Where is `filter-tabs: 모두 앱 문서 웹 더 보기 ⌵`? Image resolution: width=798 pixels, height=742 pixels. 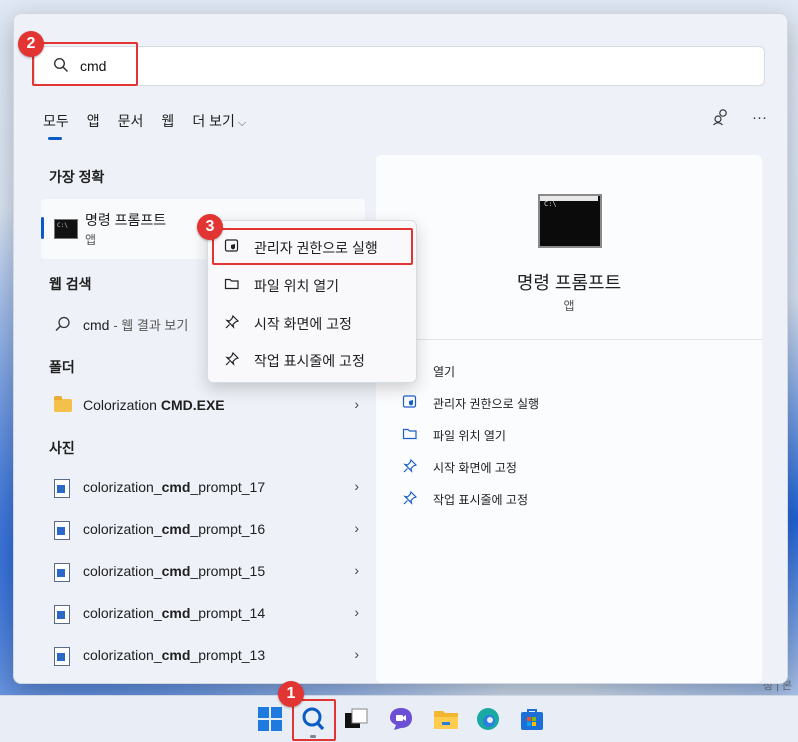 filter-tabs: 모두 앱 문서 웹 더 보기 ⌵ is located at coordinates (144, 126).